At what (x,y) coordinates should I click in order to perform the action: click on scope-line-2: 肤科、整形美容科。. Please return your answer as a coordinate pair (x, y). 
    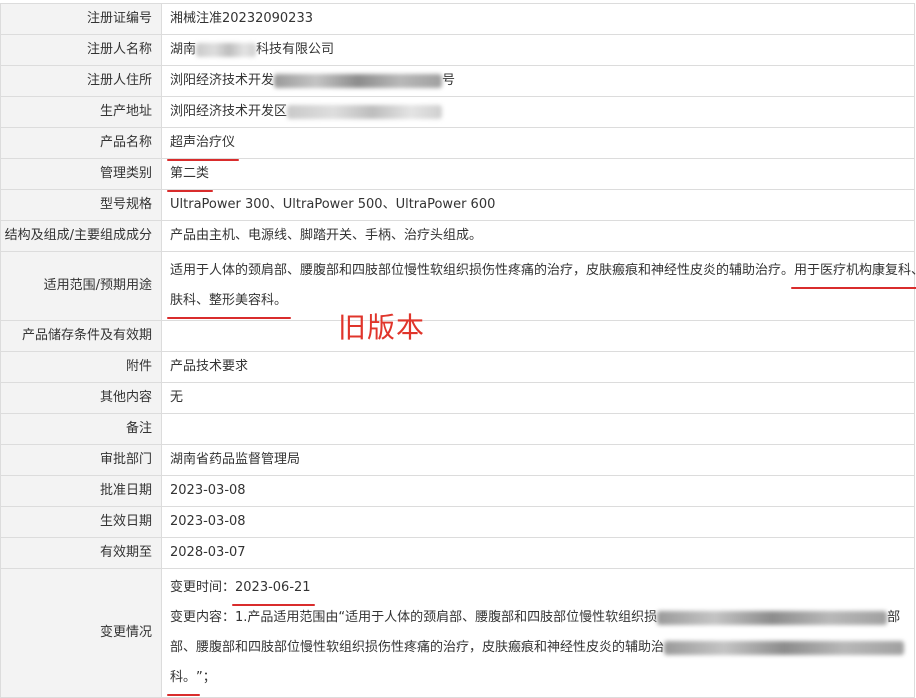
    Looking at the image, I should click on (540, 302).